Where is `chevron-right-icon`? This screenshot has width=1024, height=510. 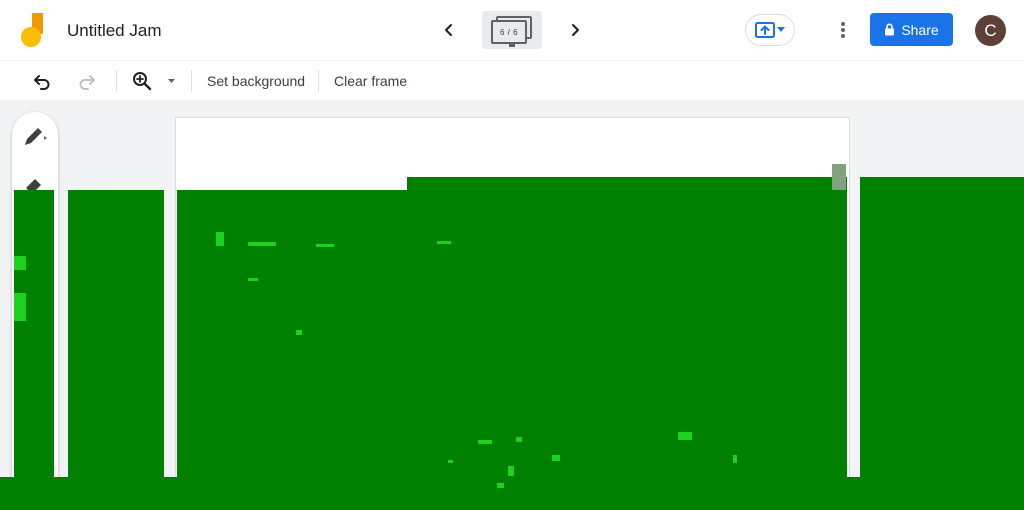 chevron-right-icon is located at coordinates (575, 30).